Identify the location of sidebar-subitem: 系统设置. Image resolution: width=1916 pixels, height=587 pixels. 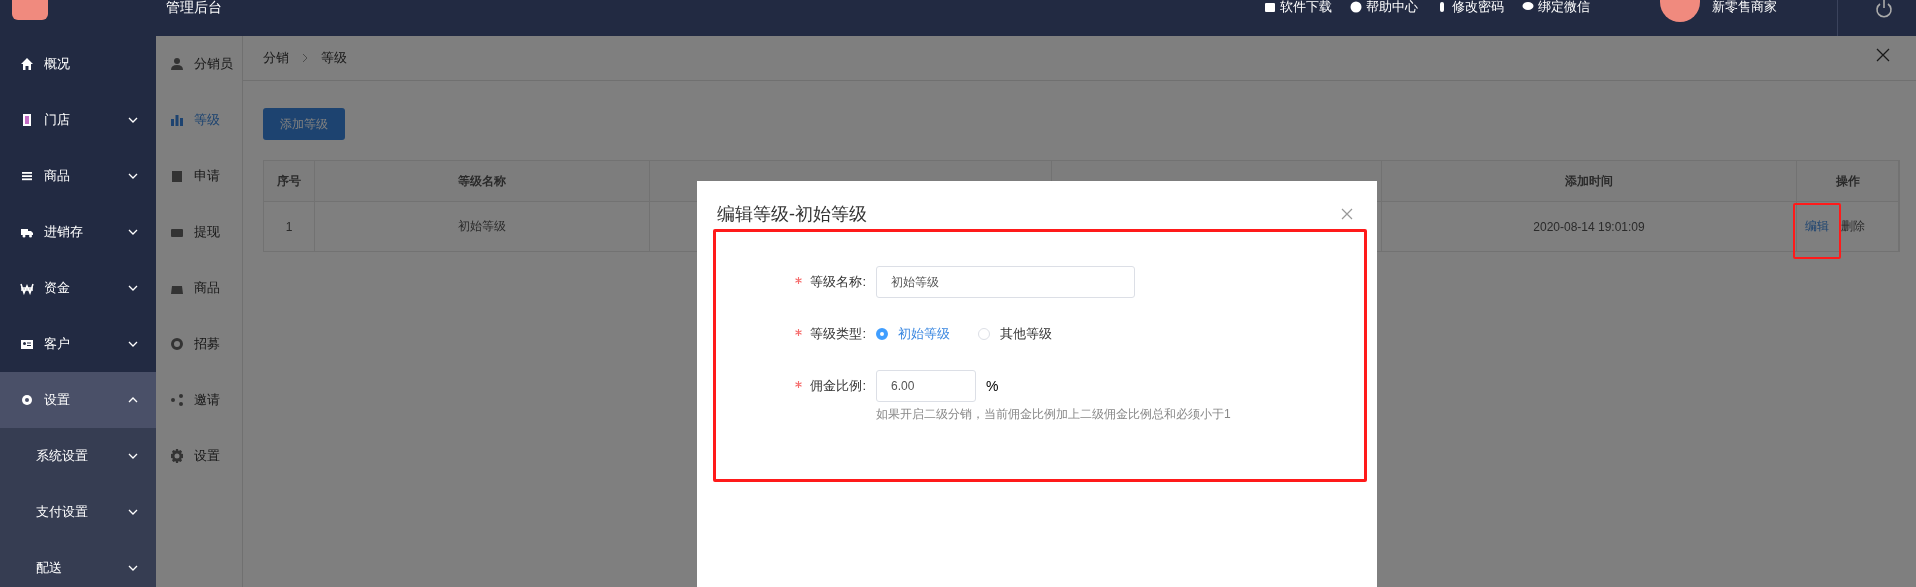
(78, 456).